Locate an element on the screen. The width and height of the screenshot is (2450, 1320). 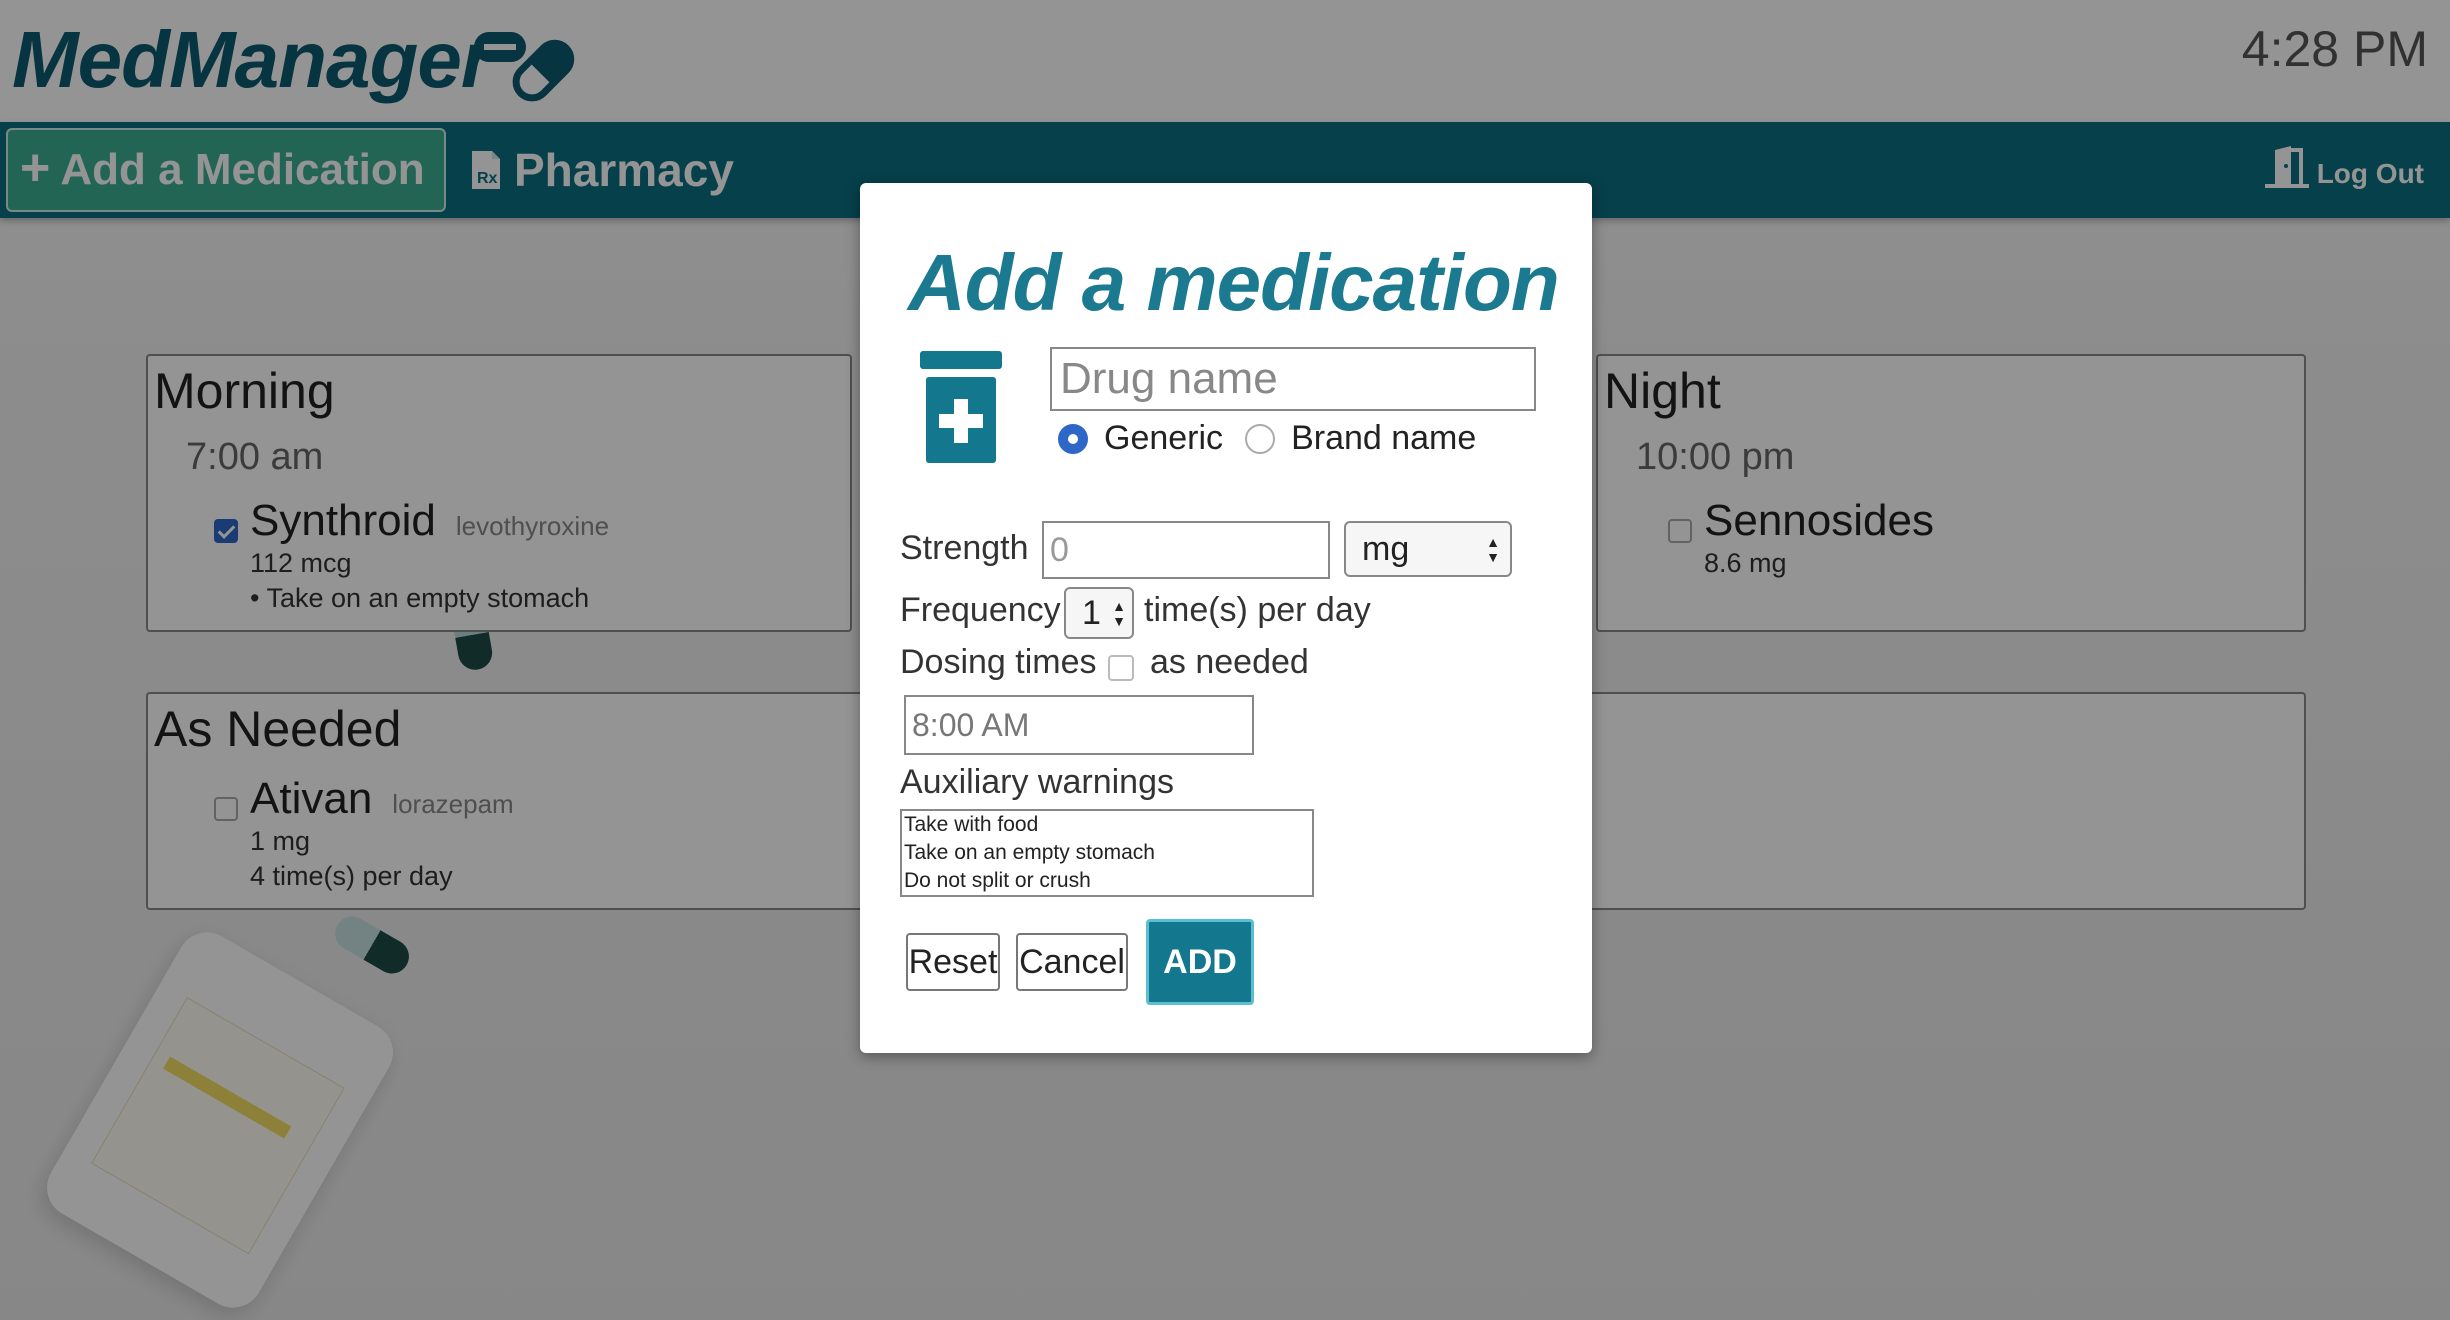
cancel-button: Cancel is located at coordinates (1072, 962).